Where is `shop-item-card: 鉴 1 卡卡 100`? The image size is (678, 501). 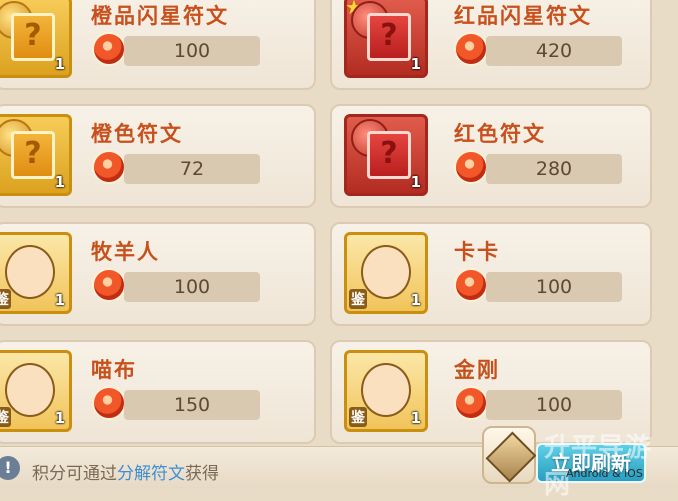 shop-item-card: 鉴 1 卡卡 100 is located at coordinates (491, 274).